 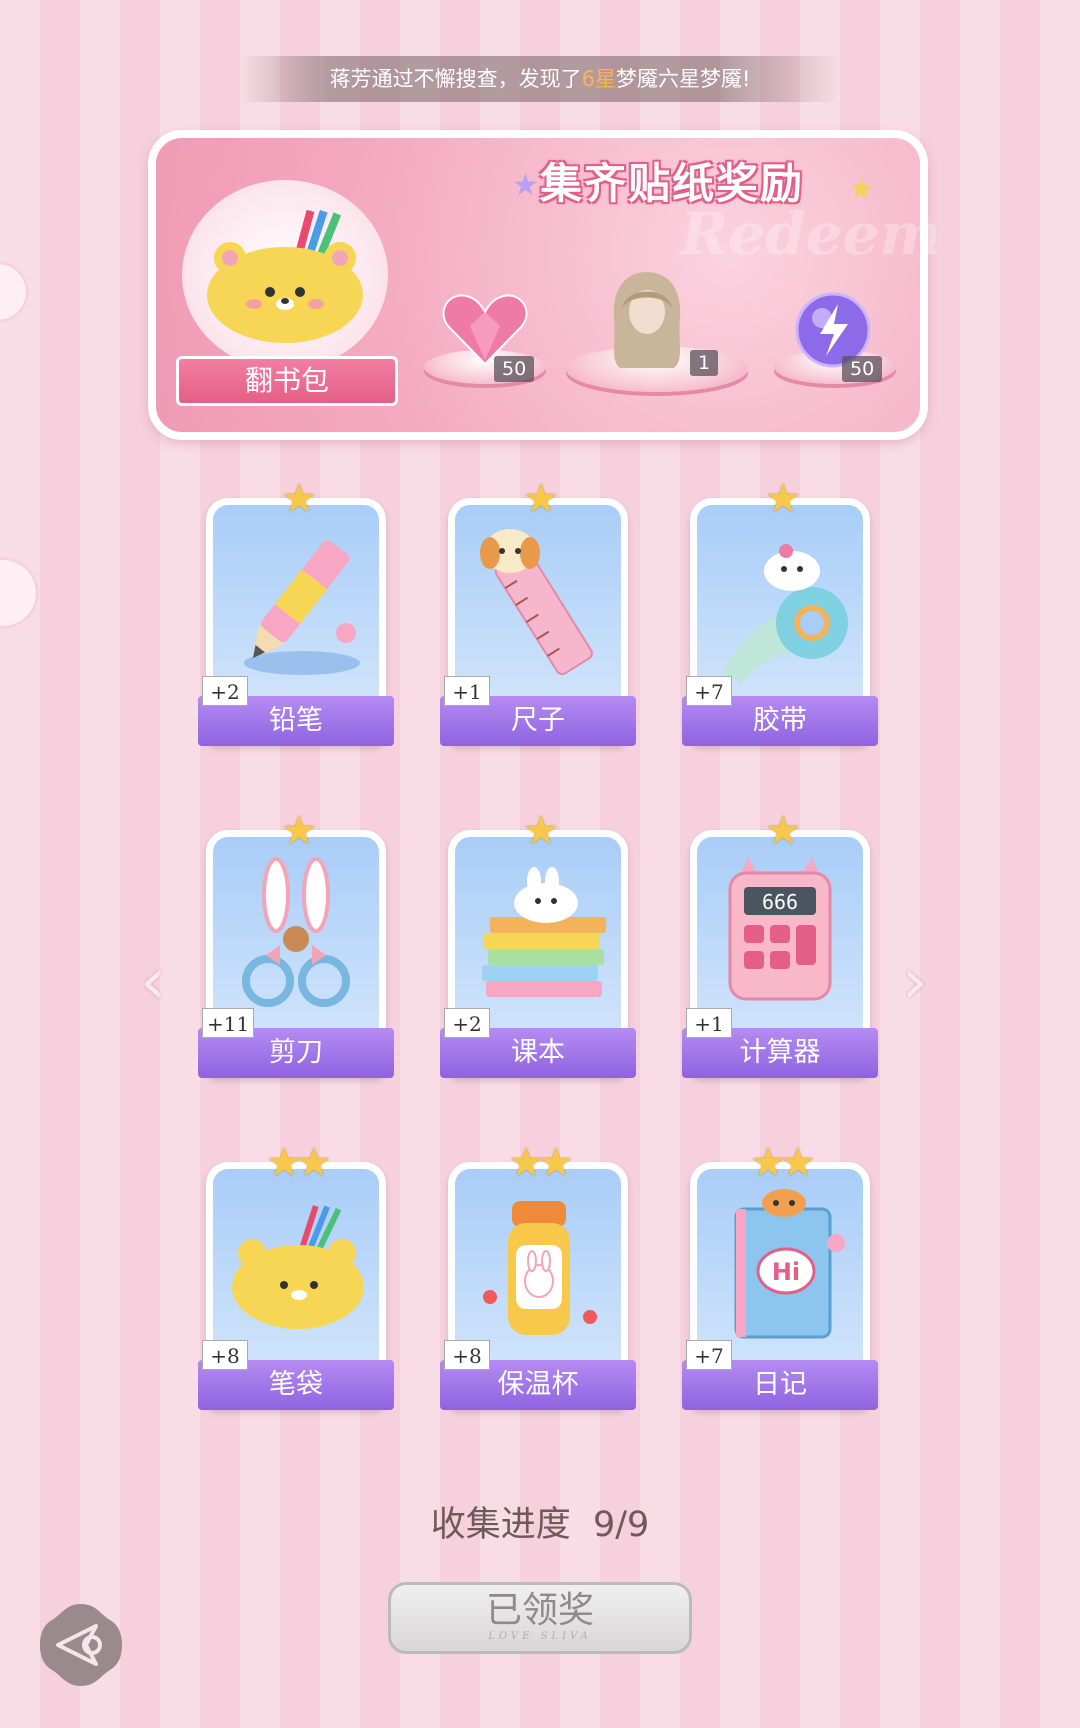 I want to click on sticker-card-tape: ★ 胶带 +7, so click(x=780, y=612).